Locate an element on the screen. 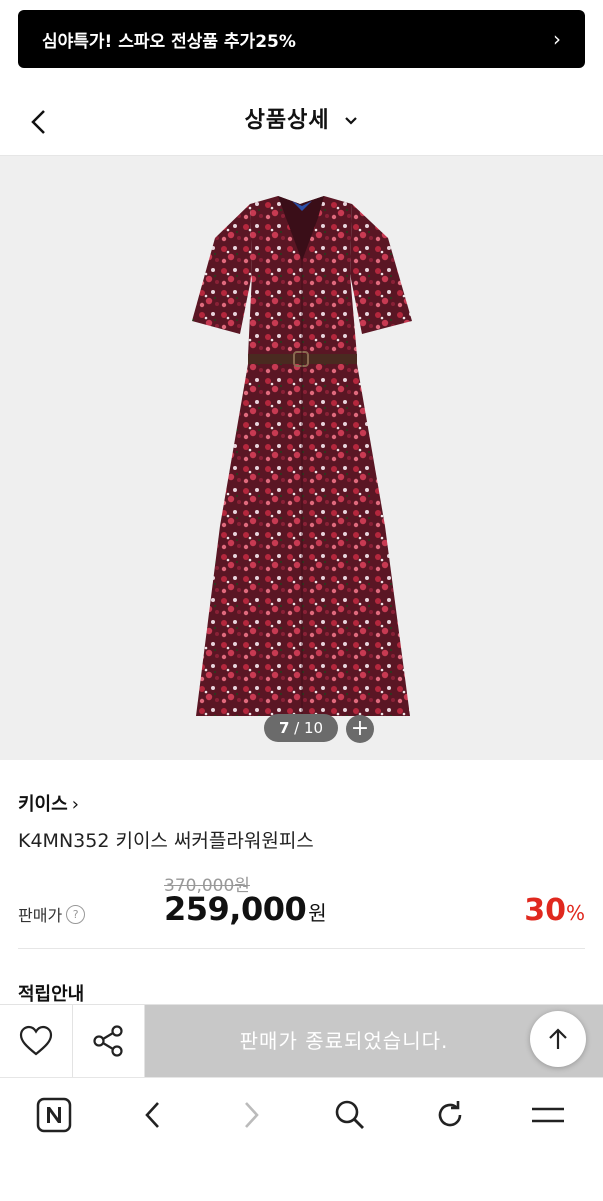 The width and height of the screenshot is (603, 1201). discount-unit: % is located at coordinates (575, 913).